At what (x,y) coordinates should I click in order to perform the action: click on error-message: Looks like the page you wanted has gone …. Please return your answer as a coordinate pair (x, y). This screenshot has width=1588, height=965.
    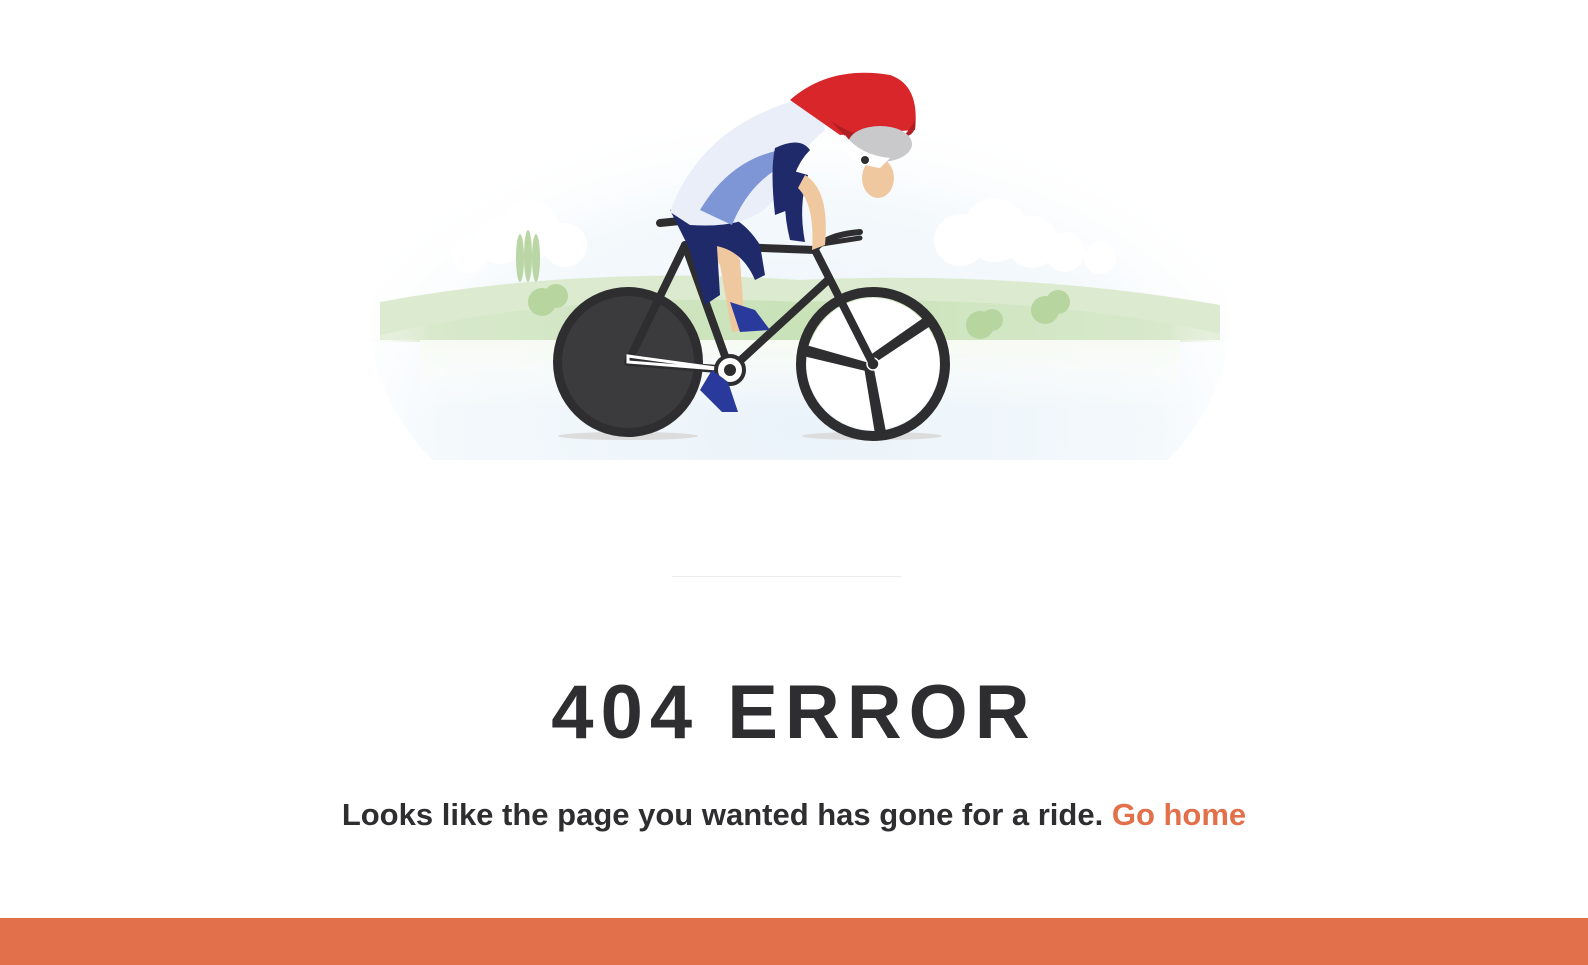
    Looking at the image, I should click on (794, 815).